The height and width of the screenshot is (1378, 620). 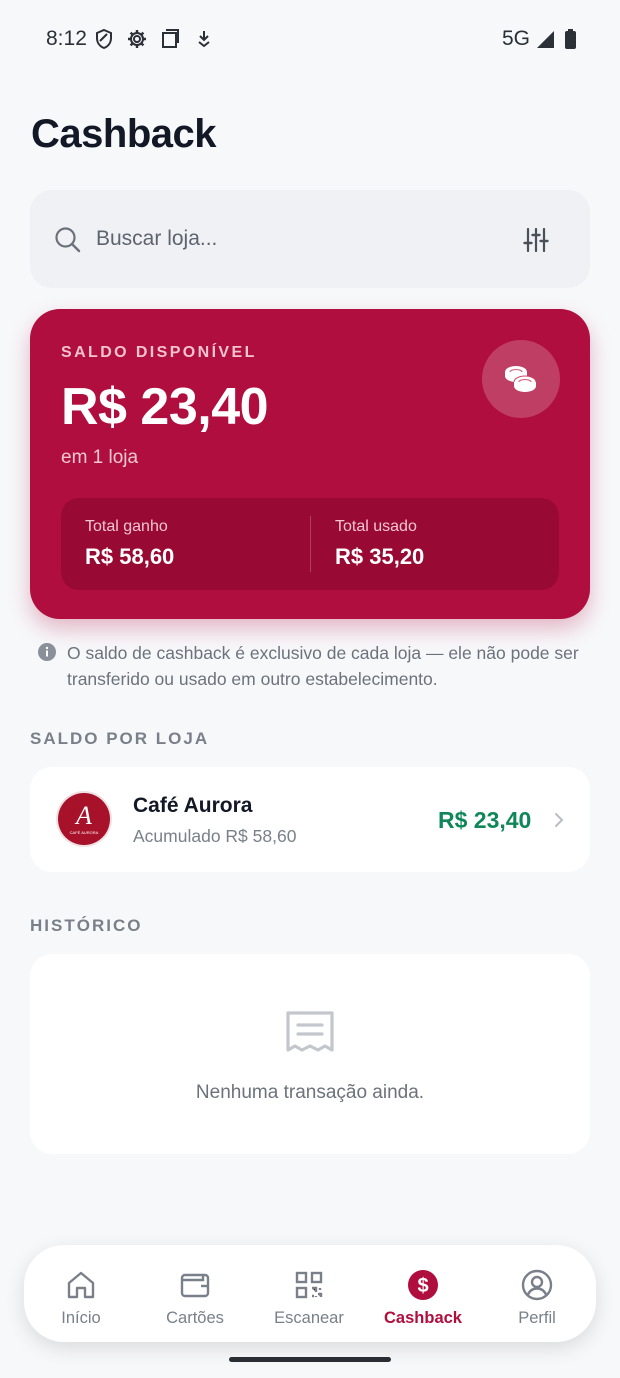 What do you see at coordinates (47, 652) in the screenshot?
I see `info-icon` at bounding box center [47, 652].